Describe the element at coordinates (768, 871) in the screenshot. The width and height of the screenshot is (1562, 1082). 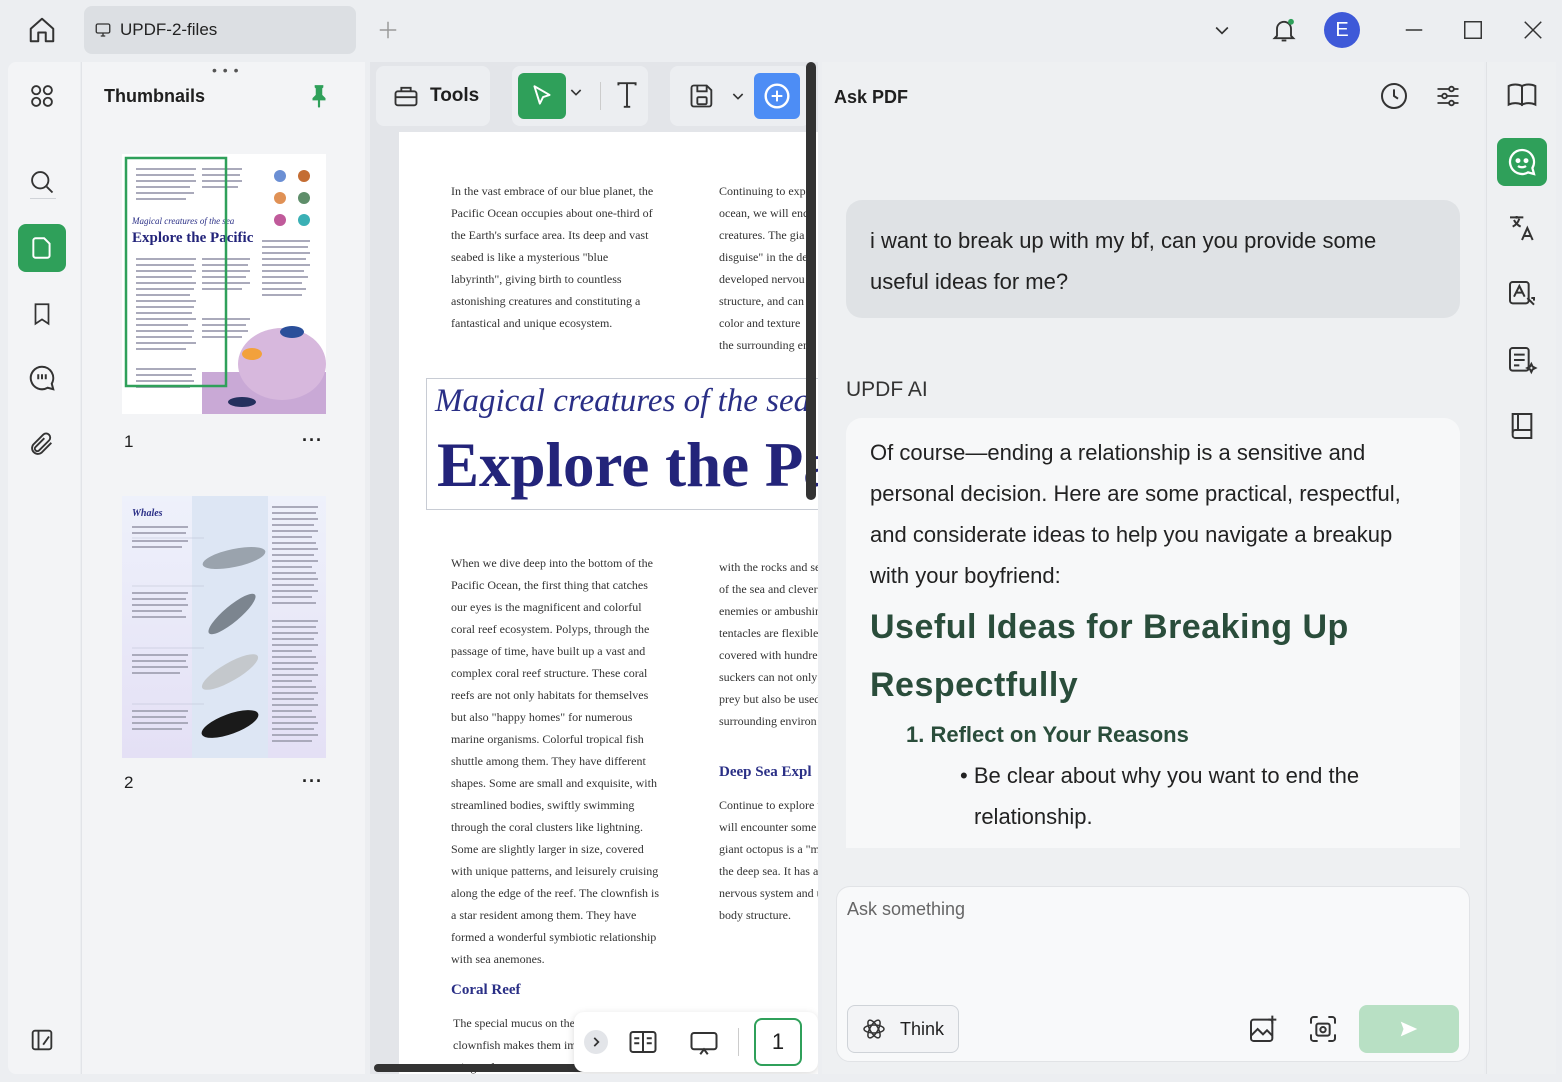
I see `text-line: the deep sea. It has a` at that location.